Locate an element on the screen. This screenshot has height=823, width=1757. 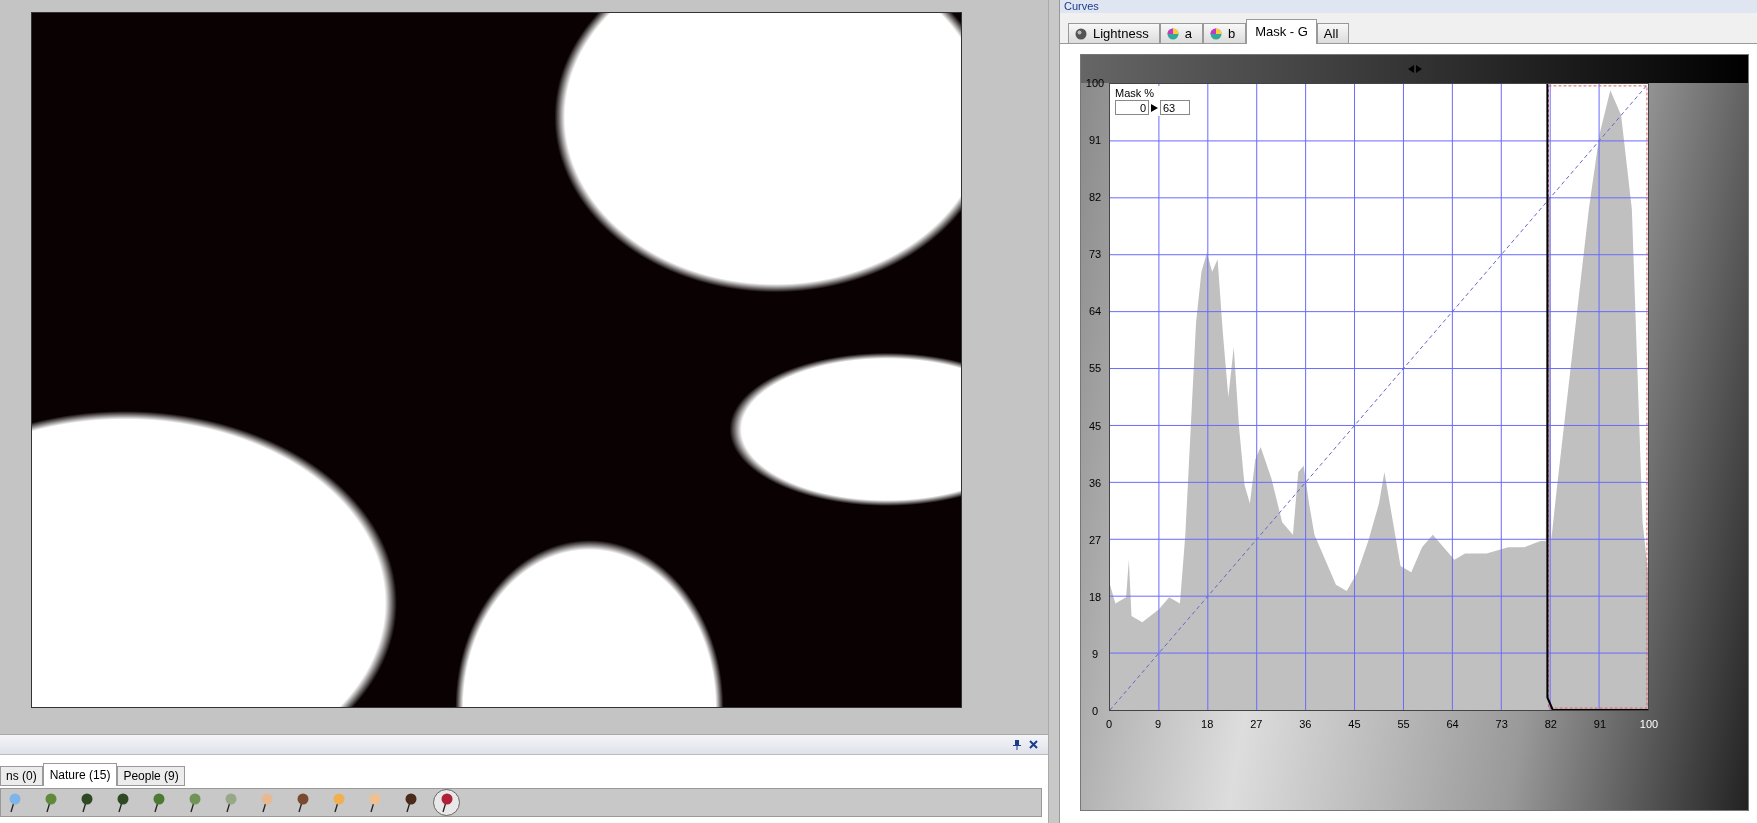
close-icon is located at coordinates (1033, 744).